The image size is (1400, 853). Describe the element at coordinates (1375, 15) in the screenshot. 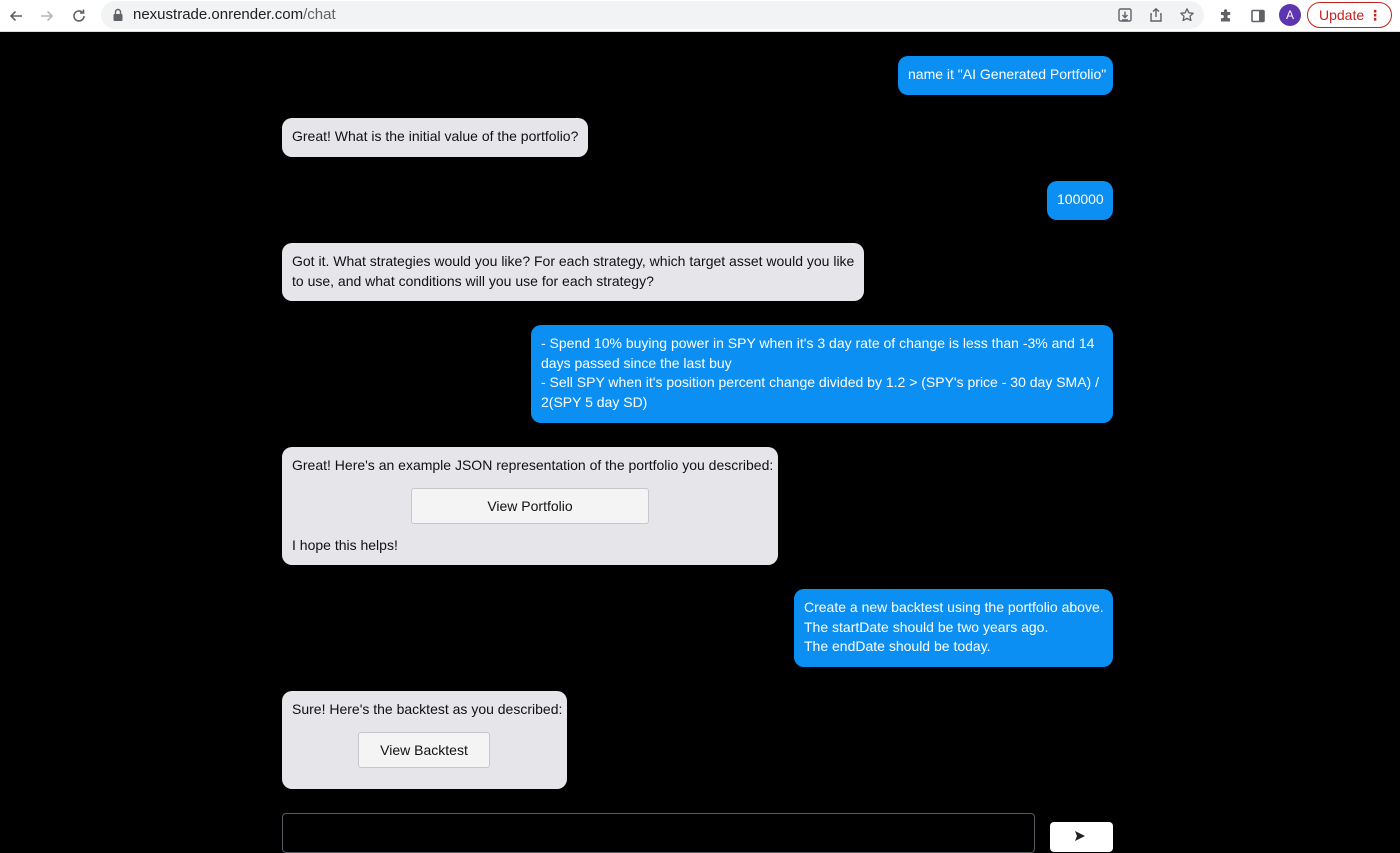

I see `kebab-menu-icon: ⋮` at that location.